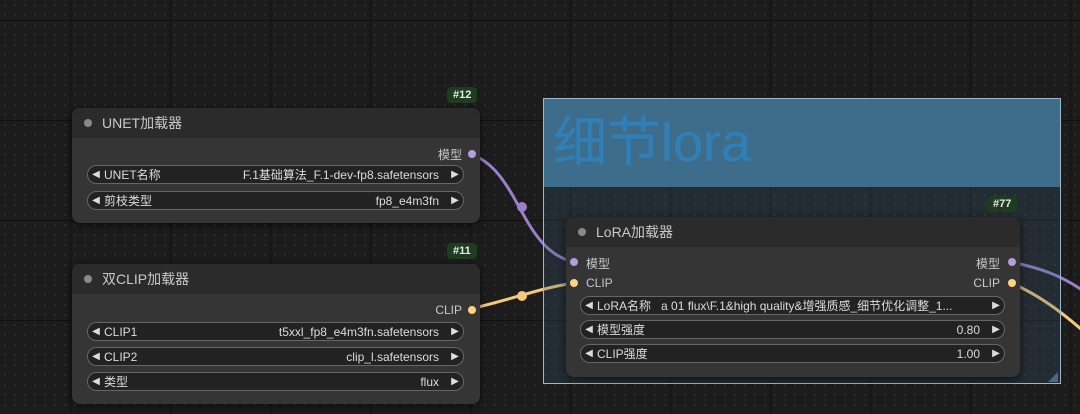  What do you see at coordinates (275, 356) in the screenshot?
I see `widget-clip2: ◀ CLIP2 clip_l.safetensors ▶` at bounding box center [275, 356].